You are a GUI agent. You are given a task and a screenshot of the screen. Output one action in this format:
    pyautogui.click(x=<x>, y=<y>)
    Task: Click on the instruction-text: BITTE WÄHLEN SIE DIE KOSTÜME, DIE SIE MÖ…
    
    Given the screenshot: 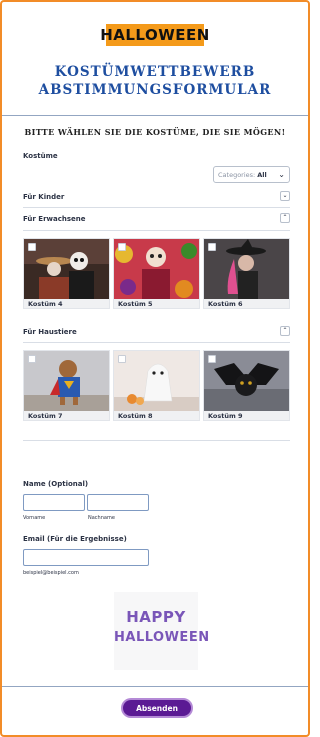 What is the action you would take?
    pyautogui.click(x=155, y=132)
    